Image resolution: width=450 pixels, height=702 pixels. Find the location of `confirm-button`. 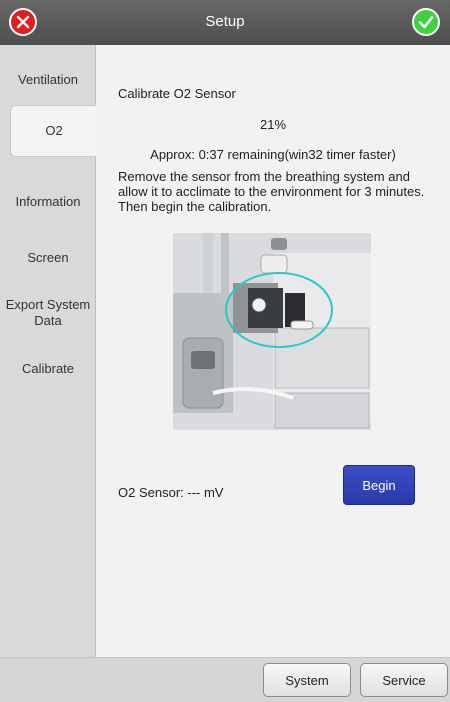

confirm-button is located at coordinates (426, 22).